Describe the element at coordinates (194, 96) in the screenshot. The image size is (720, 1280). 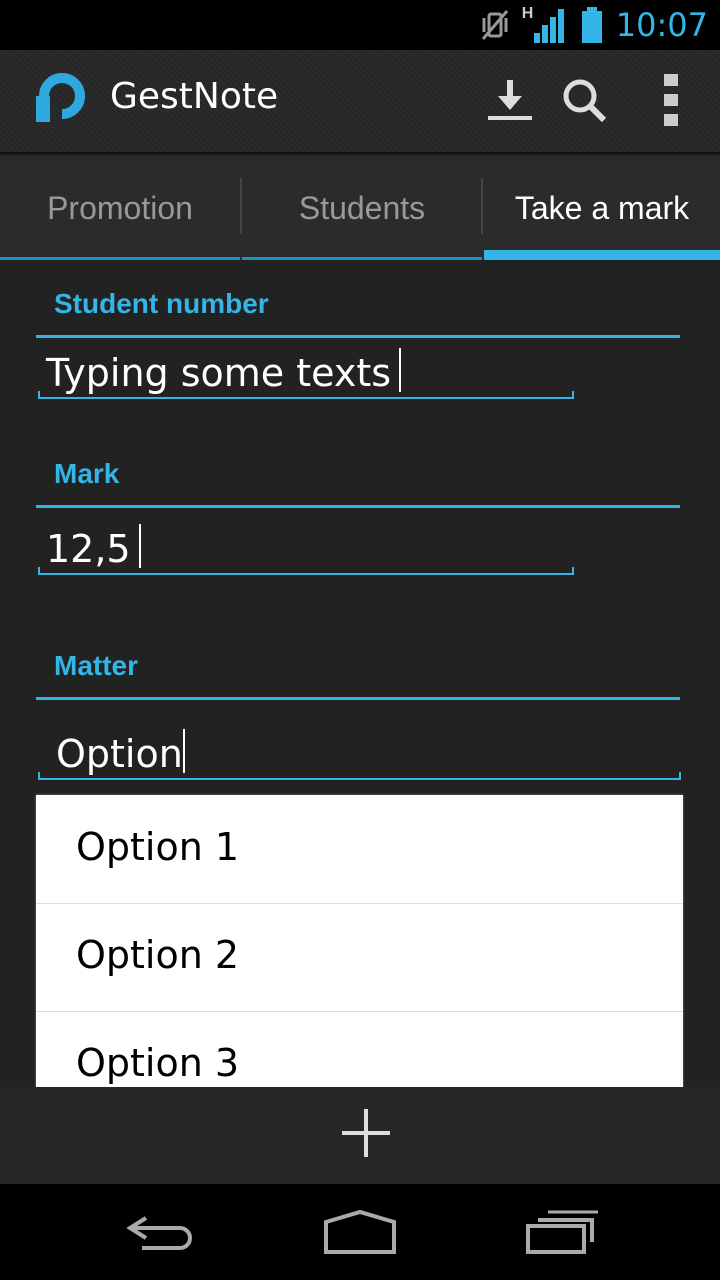
I see `app-title: GestNote` at that location.